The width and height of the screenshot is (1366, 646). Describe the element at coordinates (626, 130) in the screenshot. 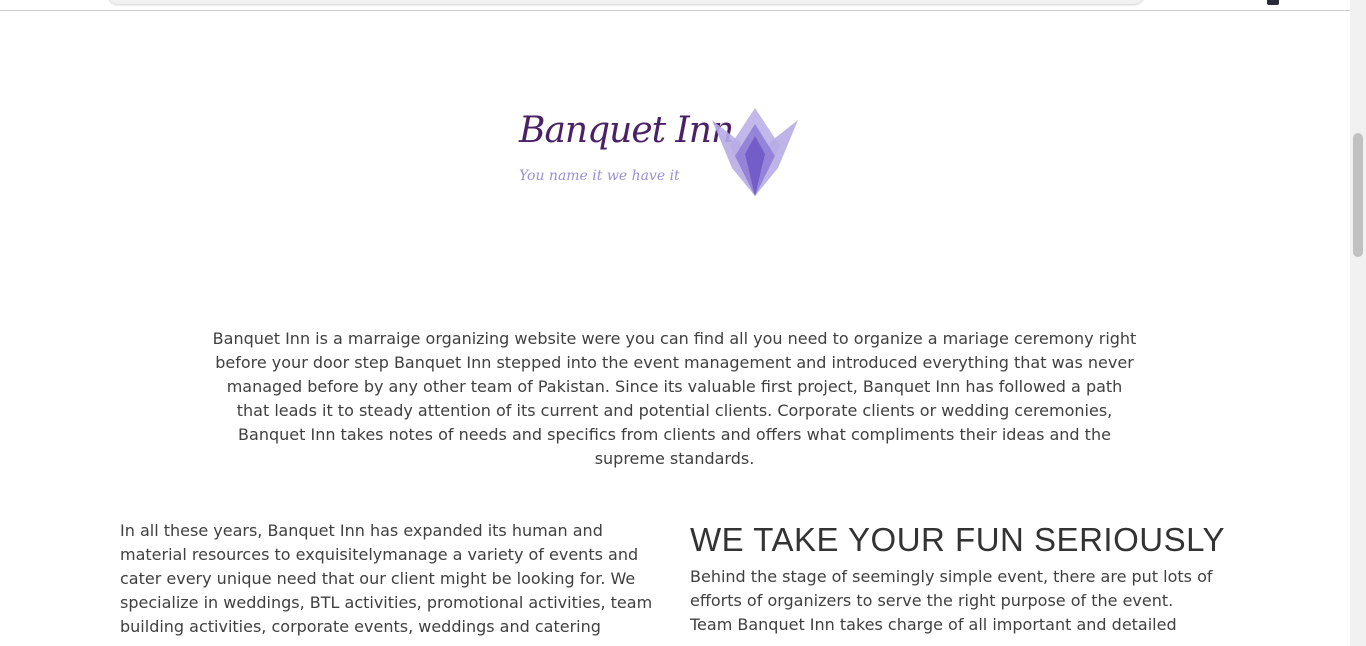

I see `logo-title: Banquet Inn` at that location.